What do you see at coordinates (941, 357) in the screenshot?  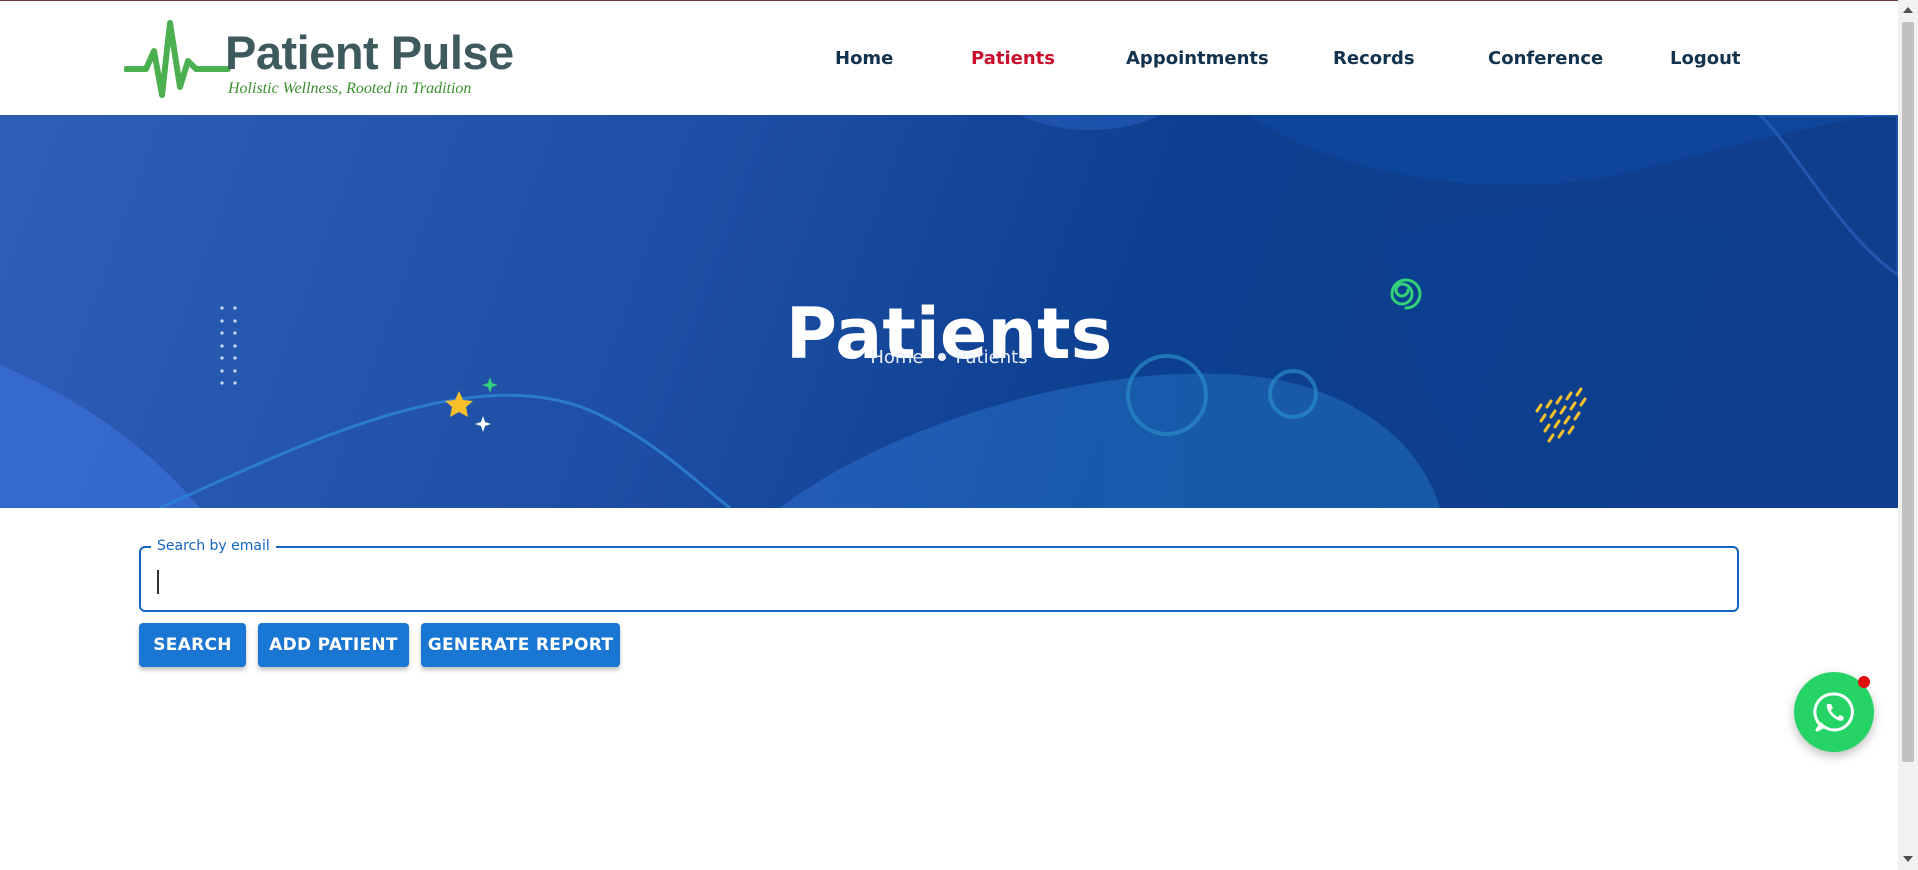 I see `breadcrumb-separator-icon` at bounding box center [941, 357].